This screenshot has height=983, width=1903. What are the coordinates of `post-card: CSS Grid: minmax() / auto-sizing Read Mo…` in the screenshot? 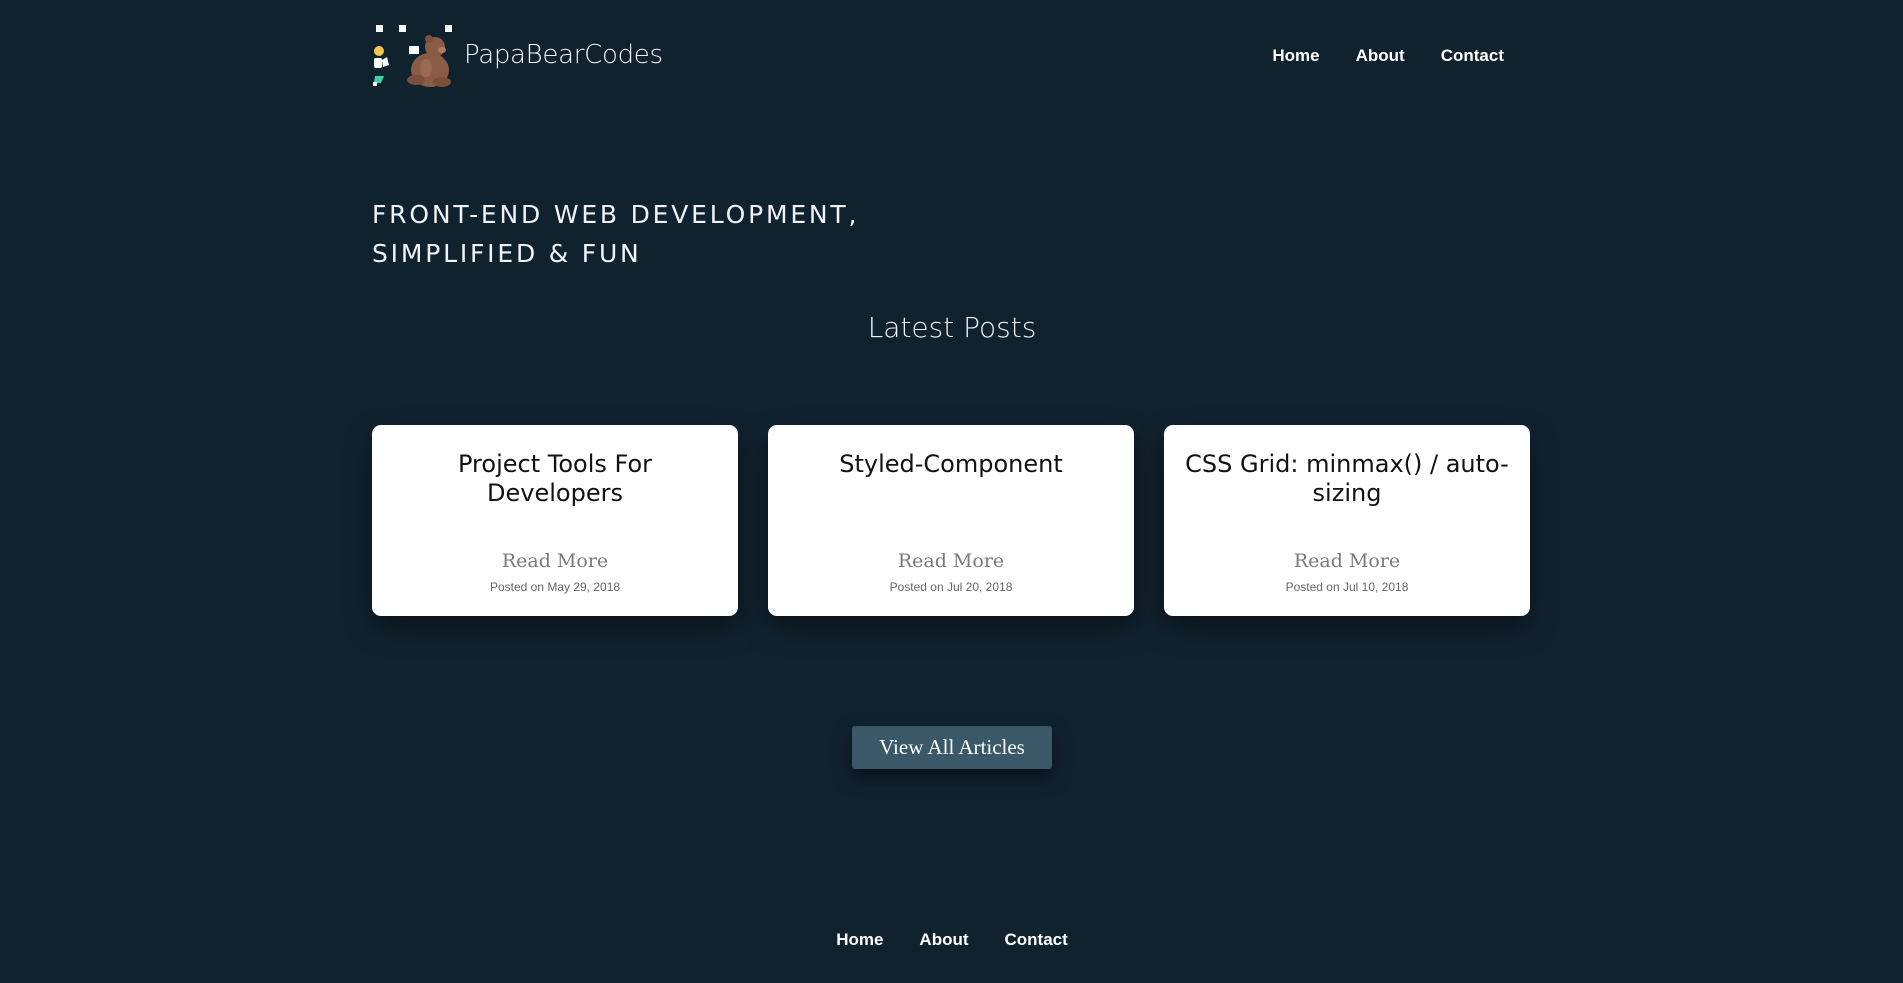 It's located at (1347, 520).